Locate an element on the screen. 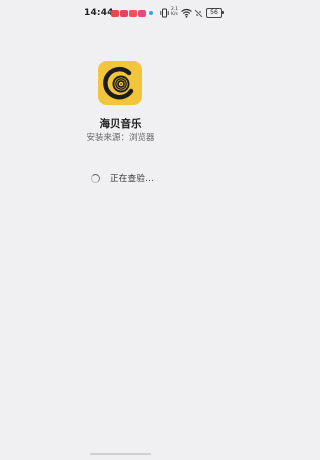 Image resolution: width=320 pixels, height=460 pixels. notification-dot-icon is located at coordinates (151, 13).